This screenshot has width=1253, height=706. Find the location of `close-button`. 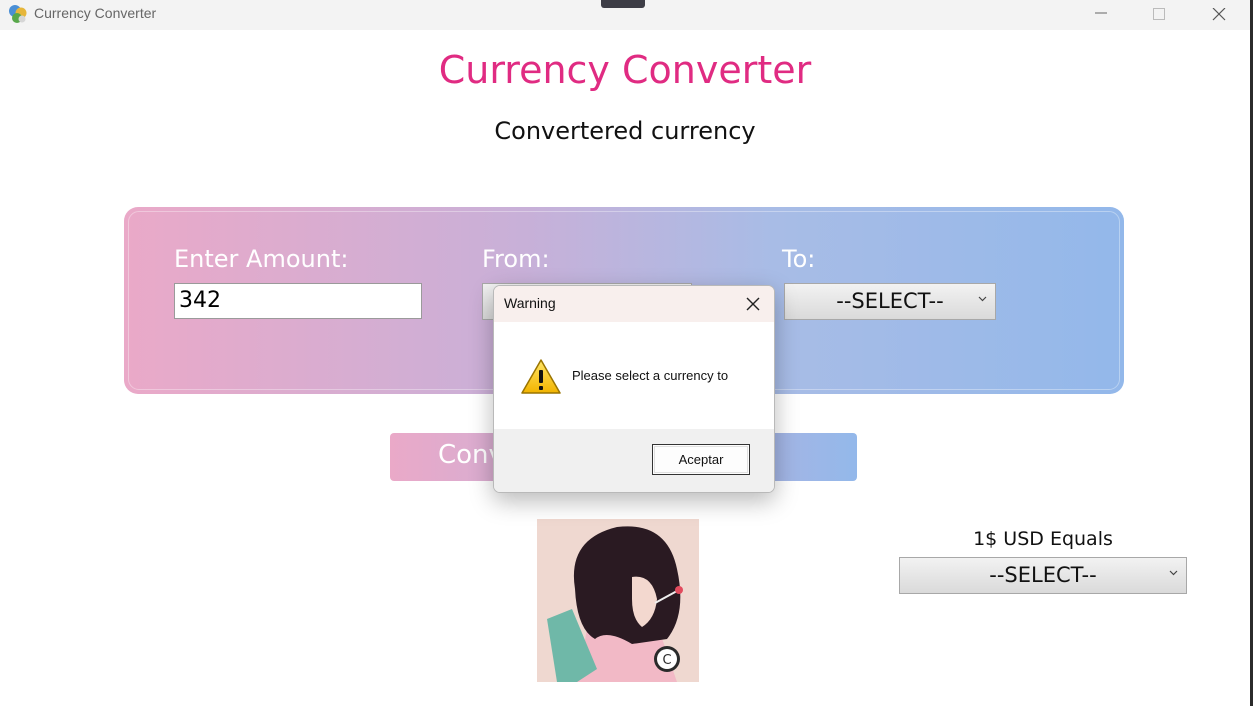

close-button is located at coordinates (1219, 15).